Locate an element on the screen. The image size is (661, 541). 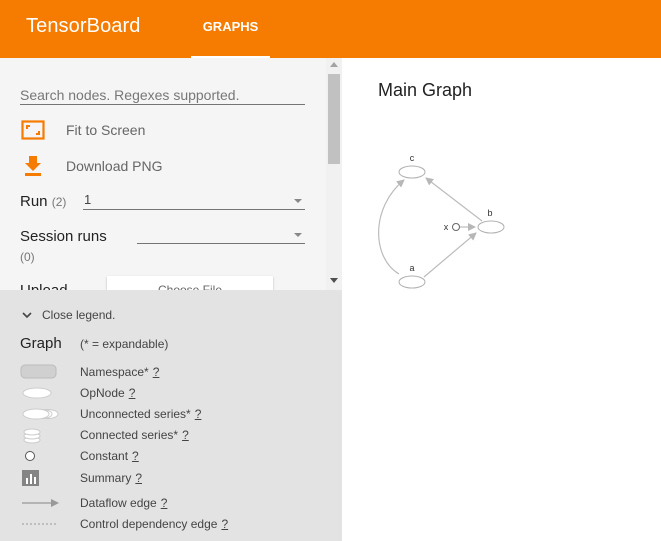
scroll-up-arrow-icon is located at coordinates (334, 64).